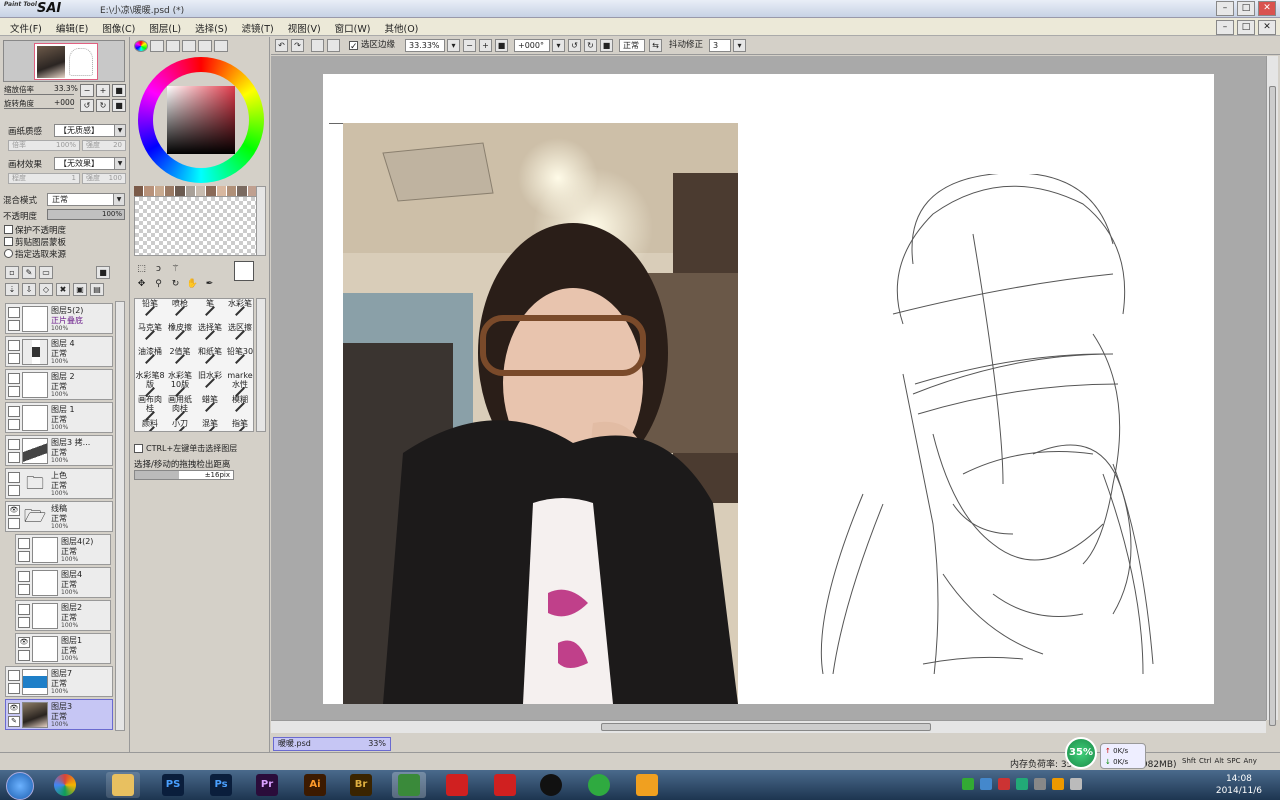 This screenshot has height=800, width=1280. I want to click on paper-effect-select: 【无效果】 ▼, so click(90, 163).